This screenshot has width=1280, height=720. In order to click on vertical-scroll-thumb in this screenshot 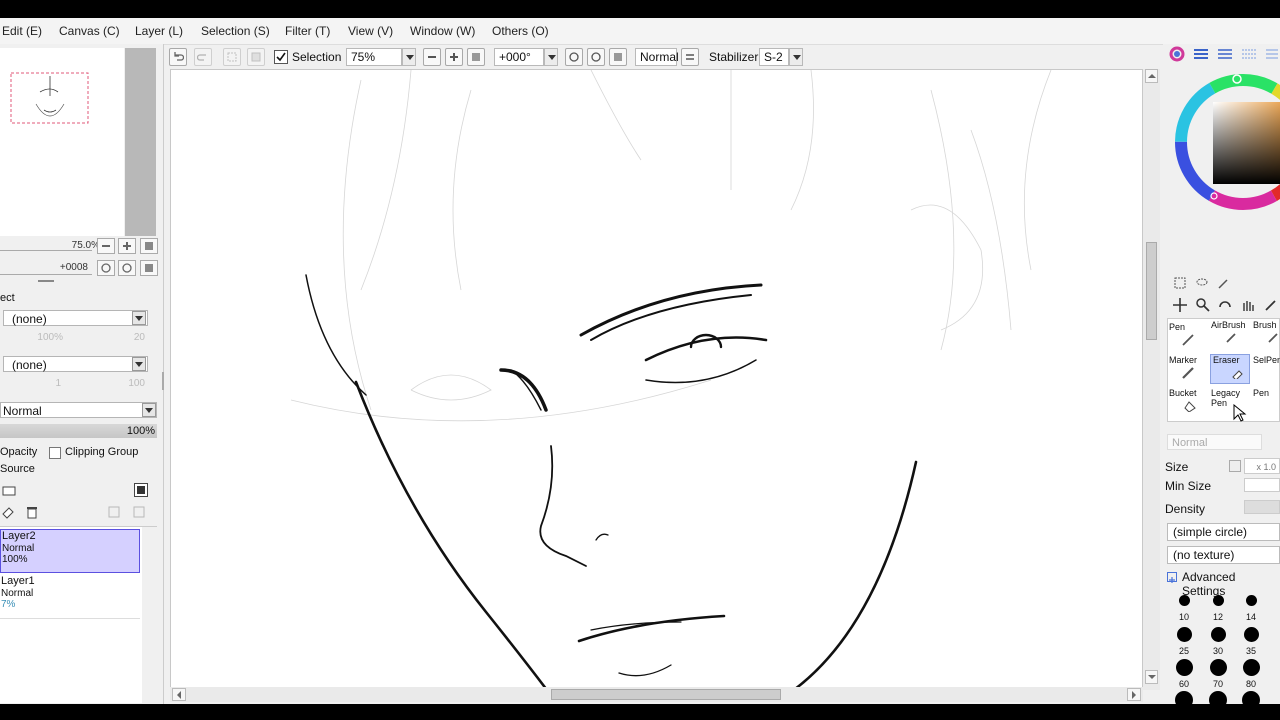, I will do `click(1151, 291)`.